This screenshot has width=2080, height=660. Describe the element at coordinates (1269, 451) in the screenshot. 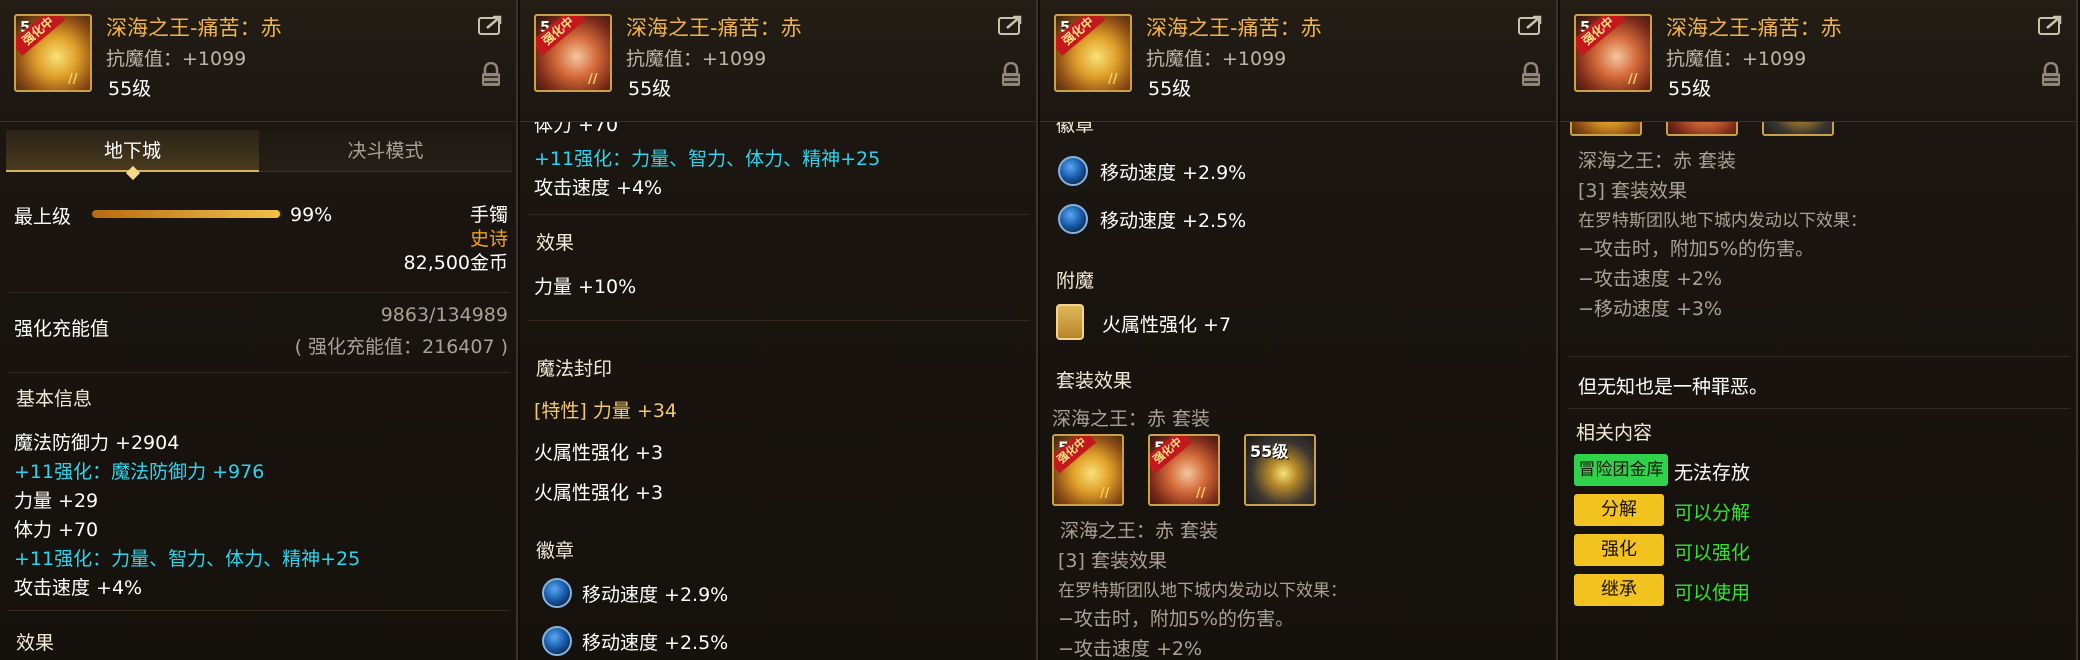

I see `icon-level: 55级` at that location.